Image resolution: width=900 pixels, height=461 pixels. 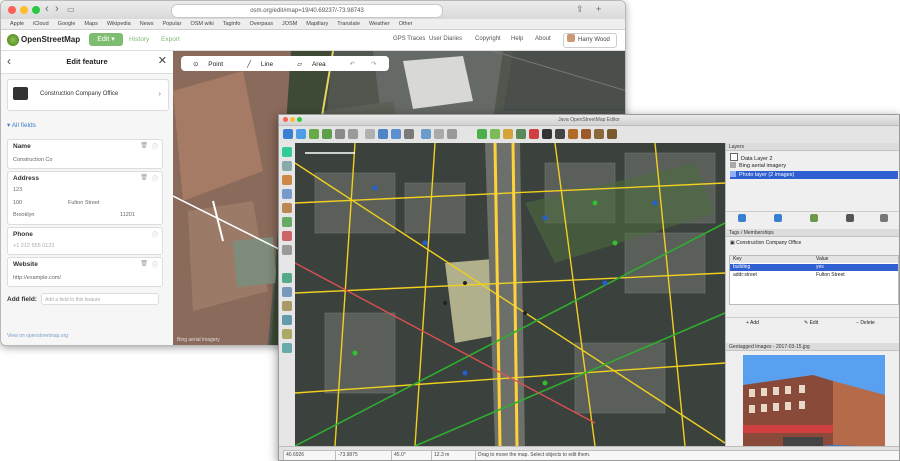 I want to click on close-icon: ✕, so click(x=162, y=60).